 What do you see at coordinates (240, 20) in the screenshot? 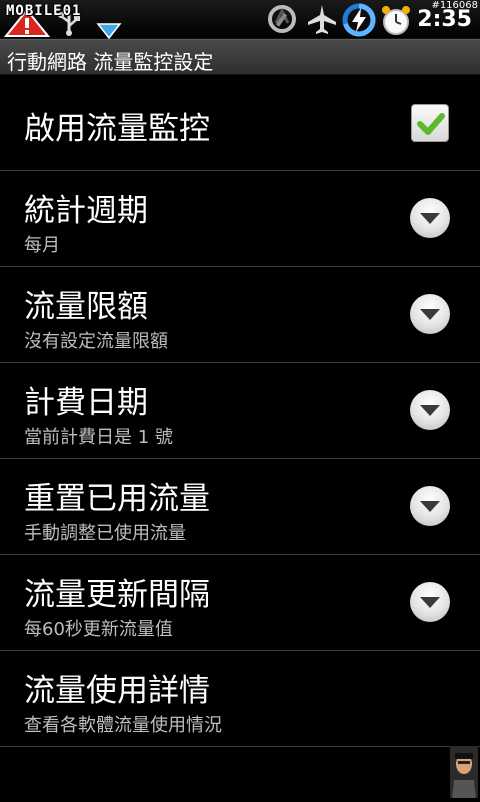
I see `status-bar: MOBILE01 #116068 2:35` at bounding box center [240, 20].